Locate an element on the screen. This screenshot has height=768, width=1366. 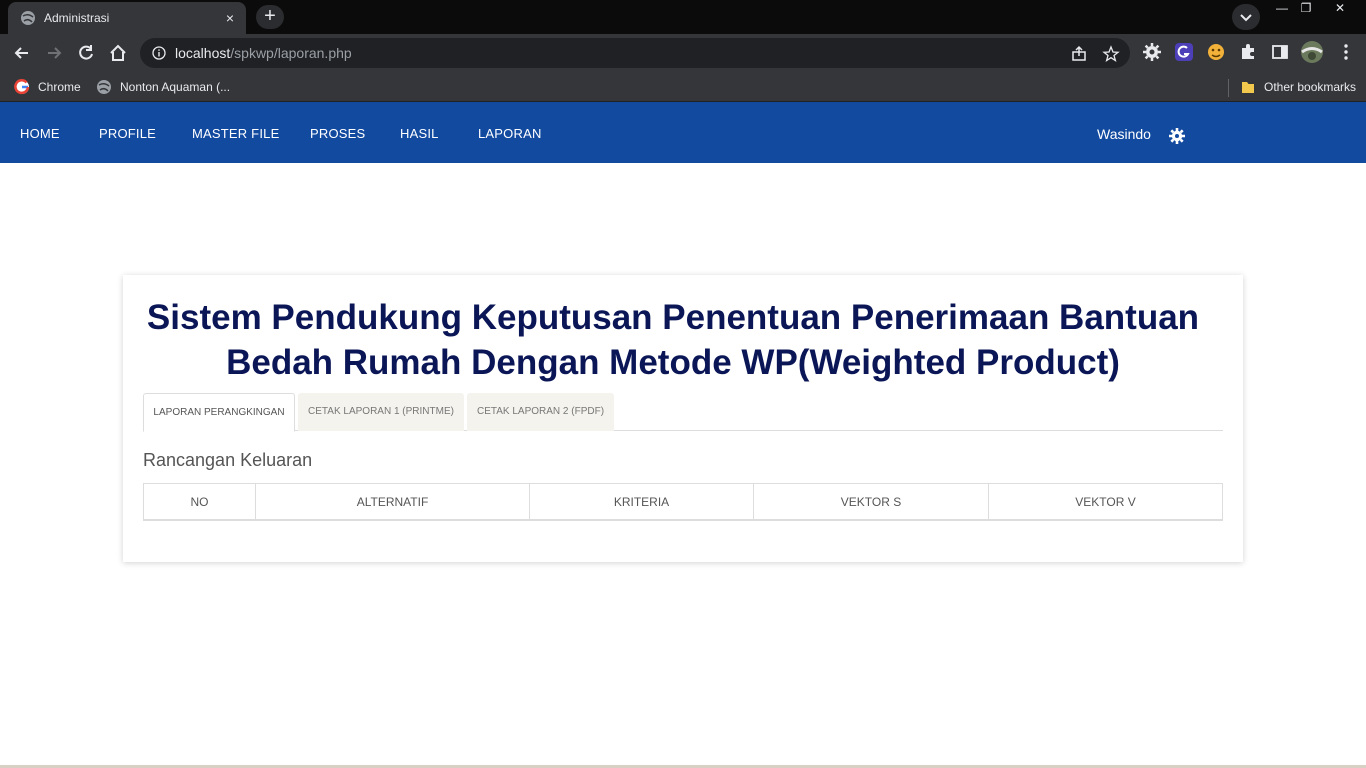
close-icon: × is located at coordinates (230, 18).